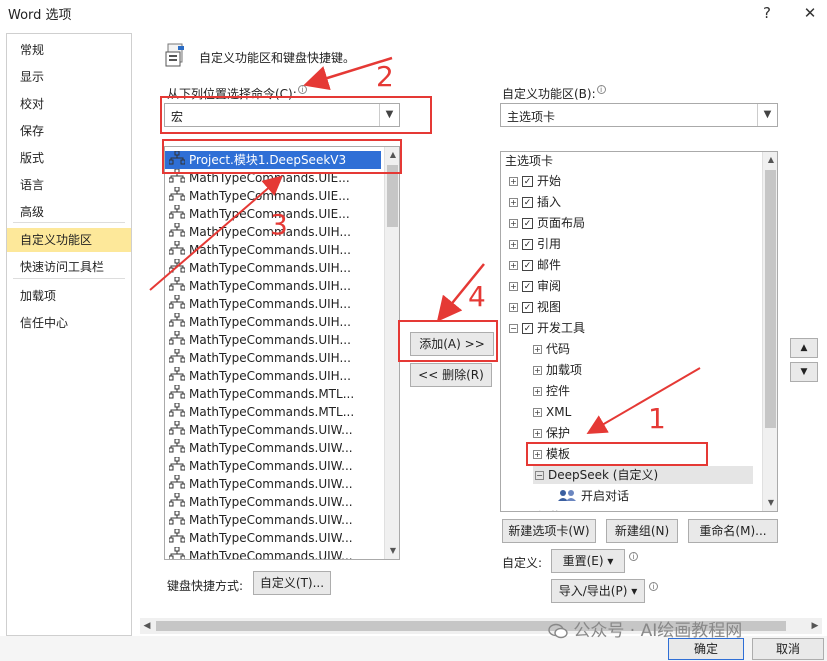  What do you see at coordinates (385, 76) in the screenshot?
I see `annotation-number-2: 2` at bounding box center [385, 76].